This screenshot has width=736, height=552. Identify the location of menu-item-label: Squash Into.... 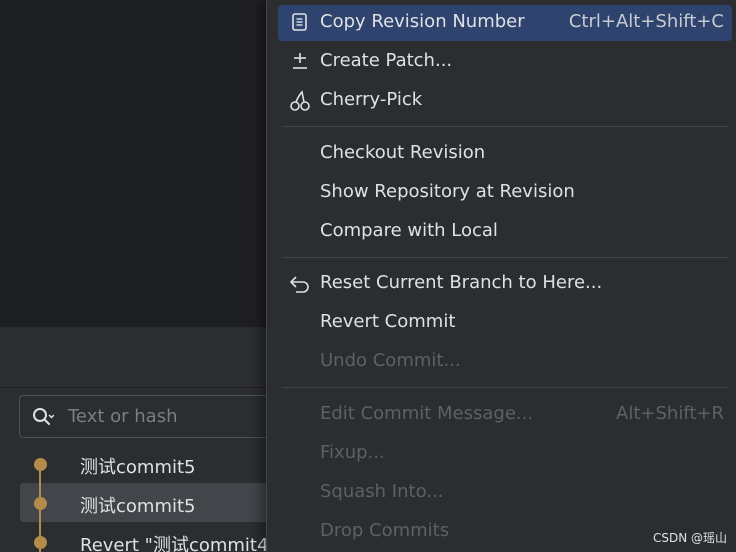
(382, 491).